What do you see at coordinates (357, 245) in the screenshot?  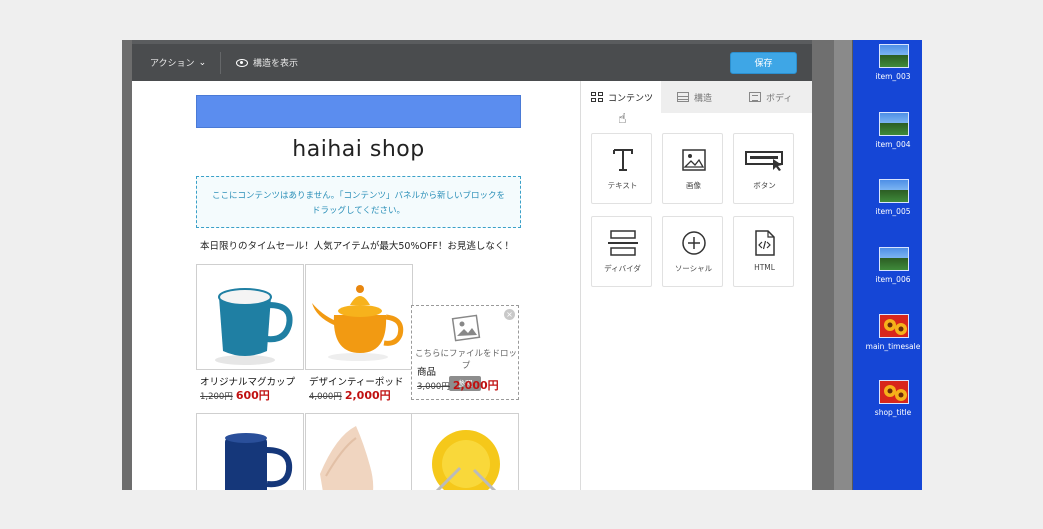 I see `sale-text: 本日限りのタイムセール！人気アイテムが最大50%OFF！お見逃しなく！` at bounding box center [357, 245].